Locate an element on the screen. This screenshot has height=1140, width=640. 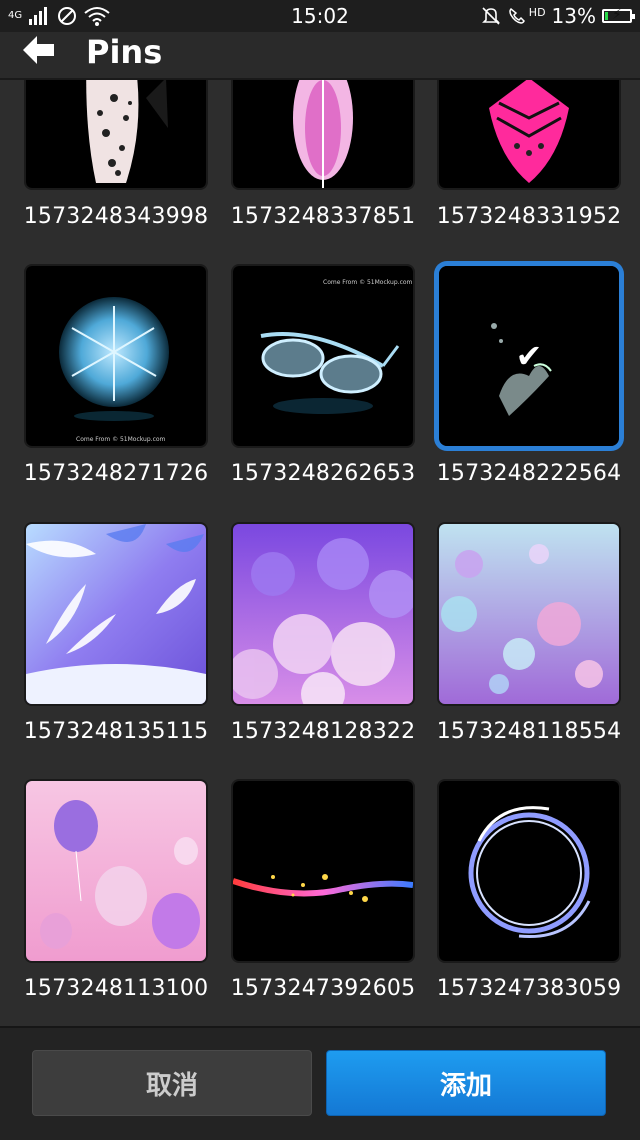
cancel-button: 取消 is located at coordinates (172, 1083).